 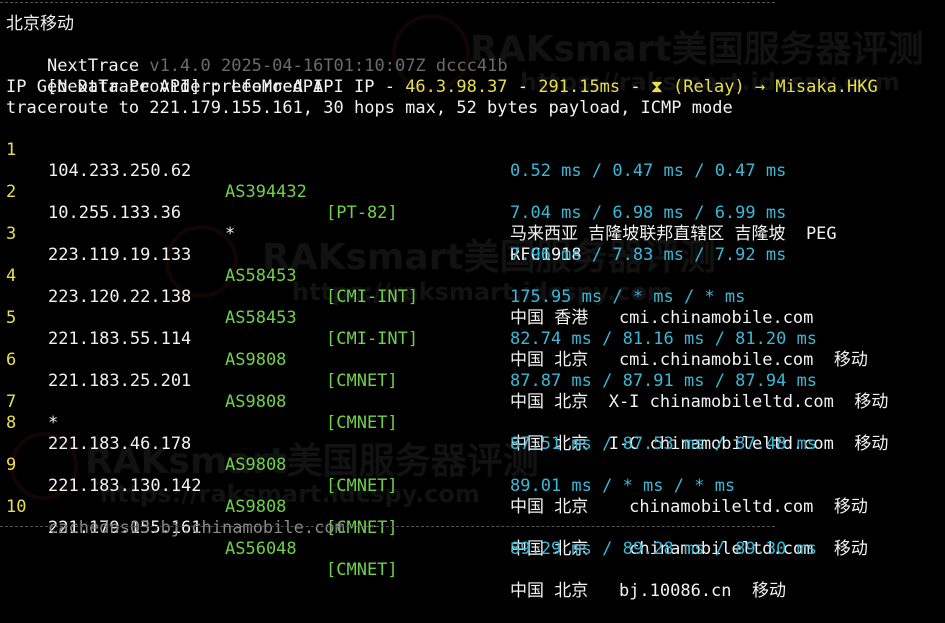 I want to click on api-relay: (Relay) → Misaka.HKG, so click(x=775, y=87).